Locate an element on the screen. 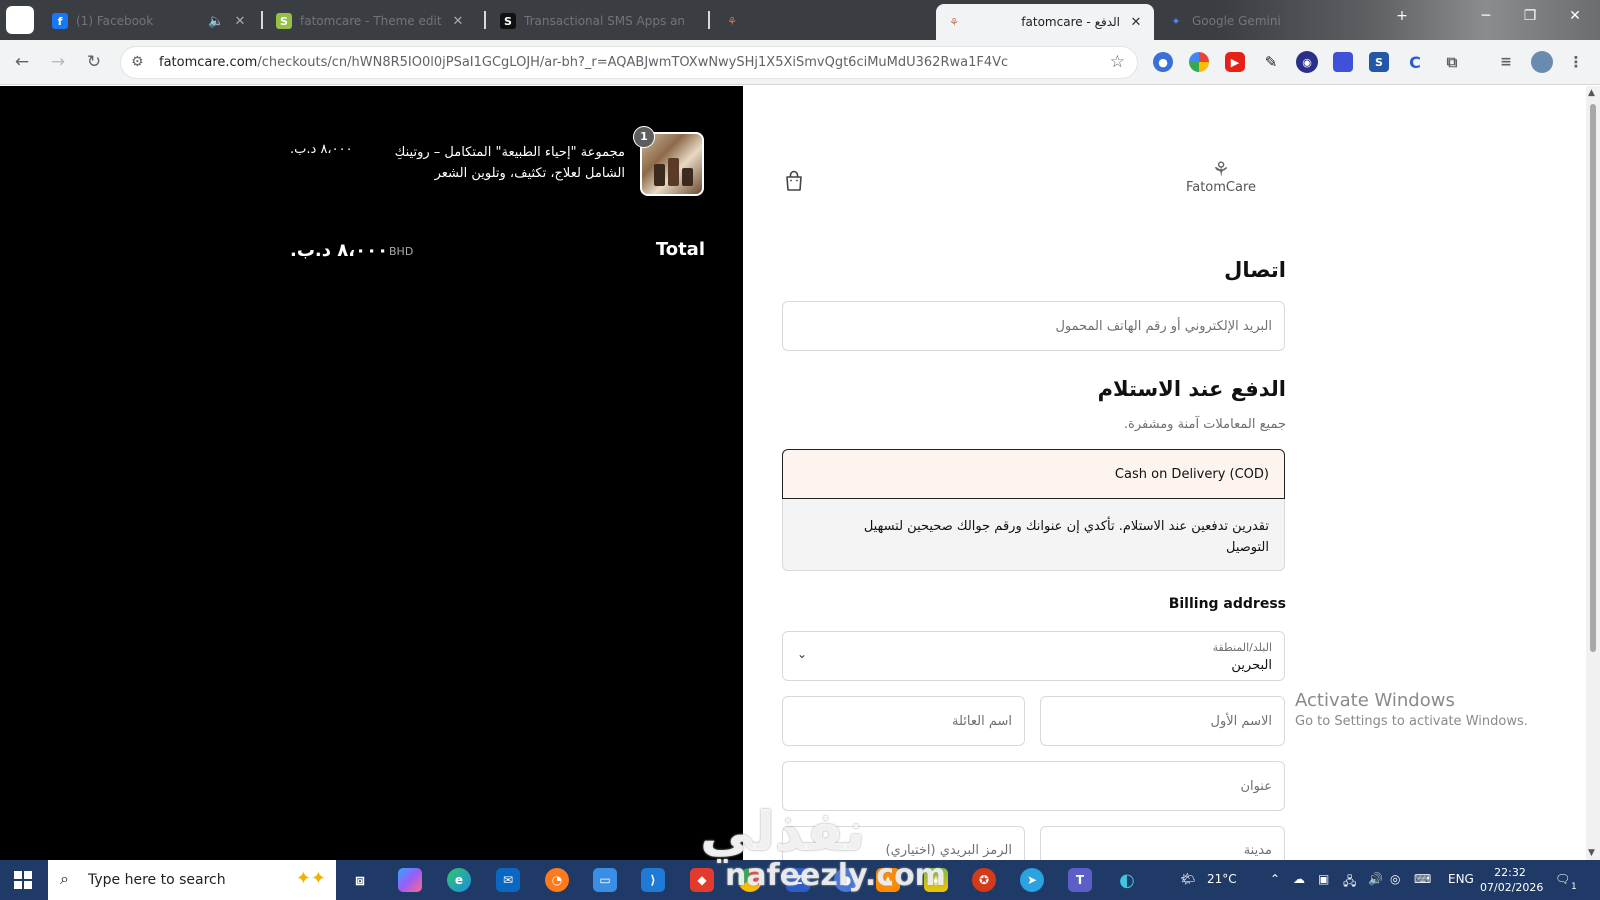 This screenshot has height=900, width=1600. back-icon: ← is located at coordinates (22, 62).